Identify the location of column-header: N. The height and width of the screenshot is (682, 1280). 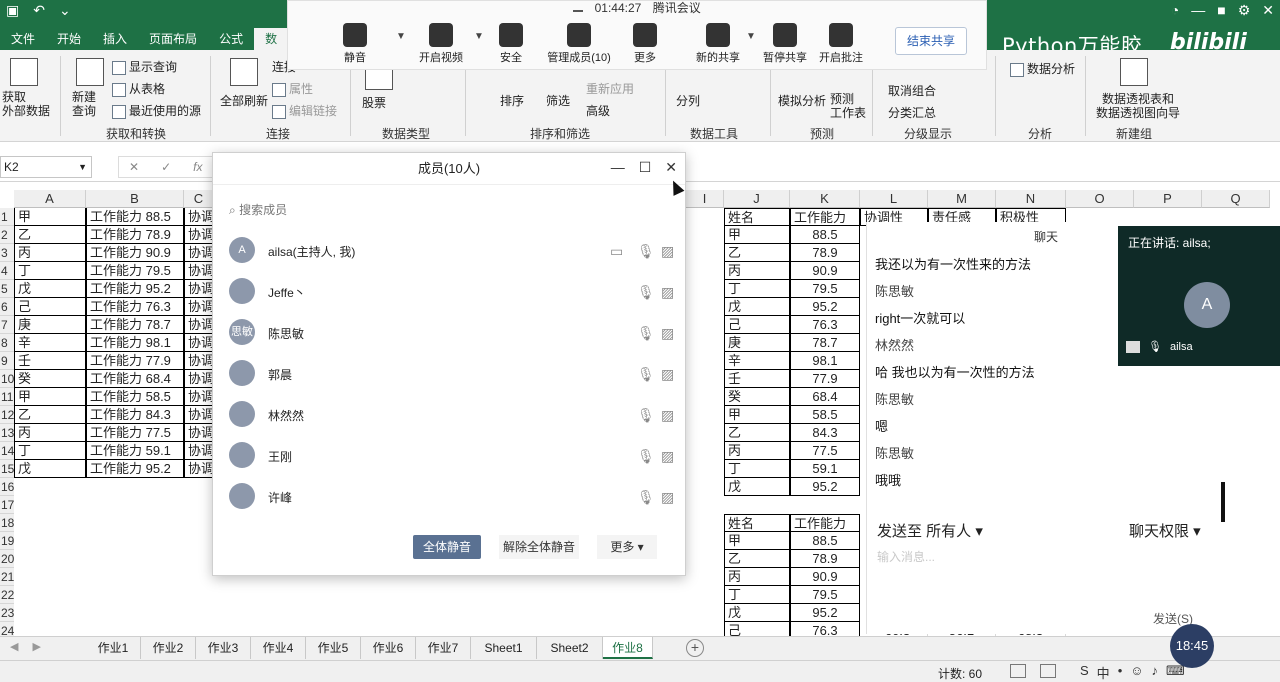
(1031, 199).